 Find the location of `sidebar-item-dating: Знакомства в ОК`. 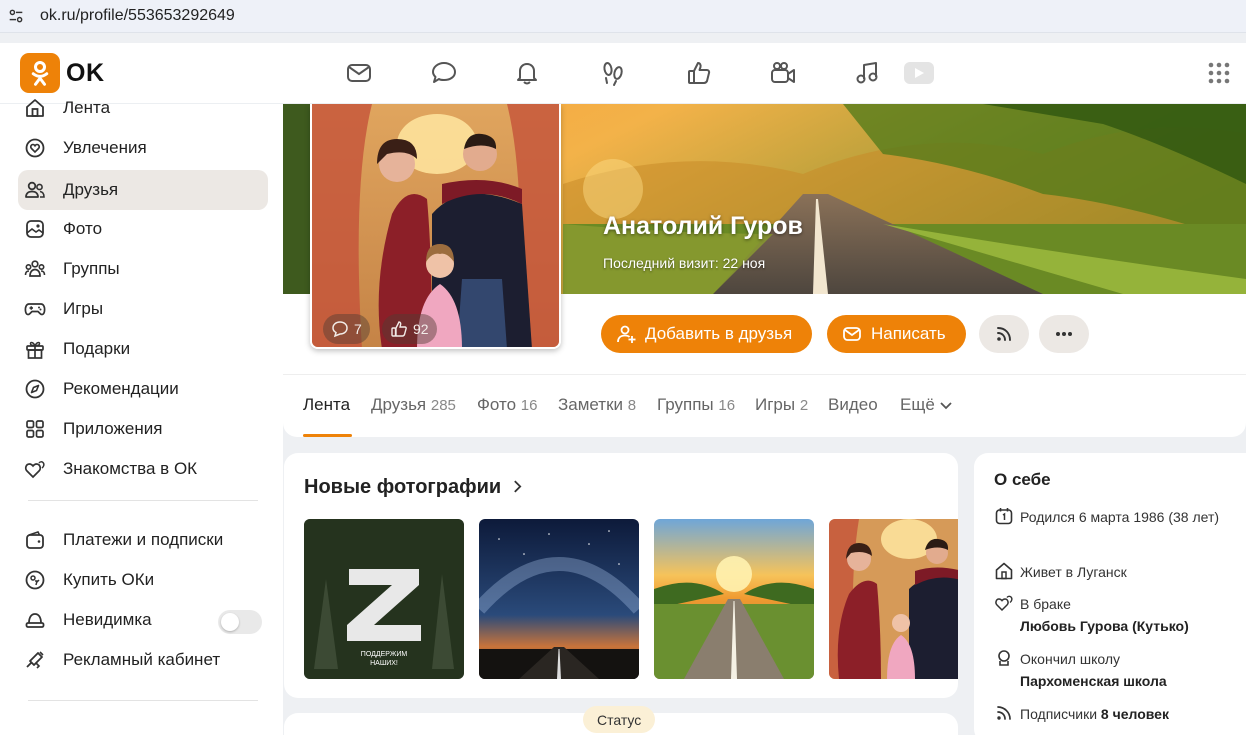

sidebar-item-dating: Знакомства в ОК is located at coordinates (143, 469).